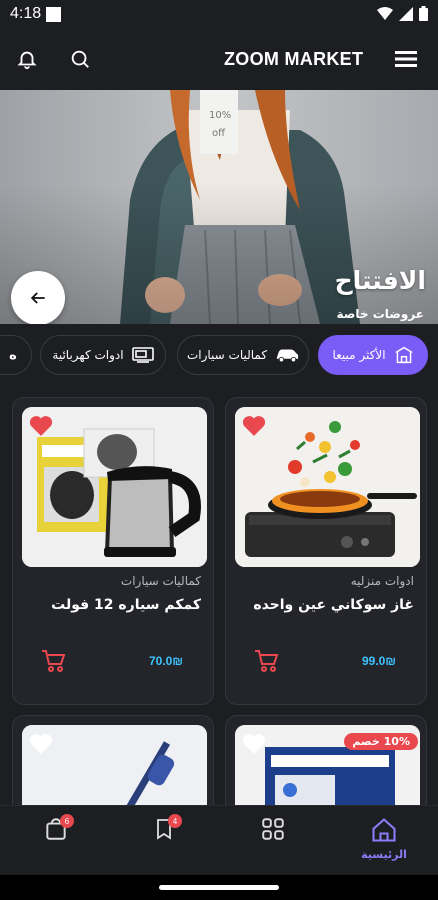 The image size is (438, 900). Describe the element at coordinates (175, 821) in the screenshot. I see `saved-badge: 4` at that location.